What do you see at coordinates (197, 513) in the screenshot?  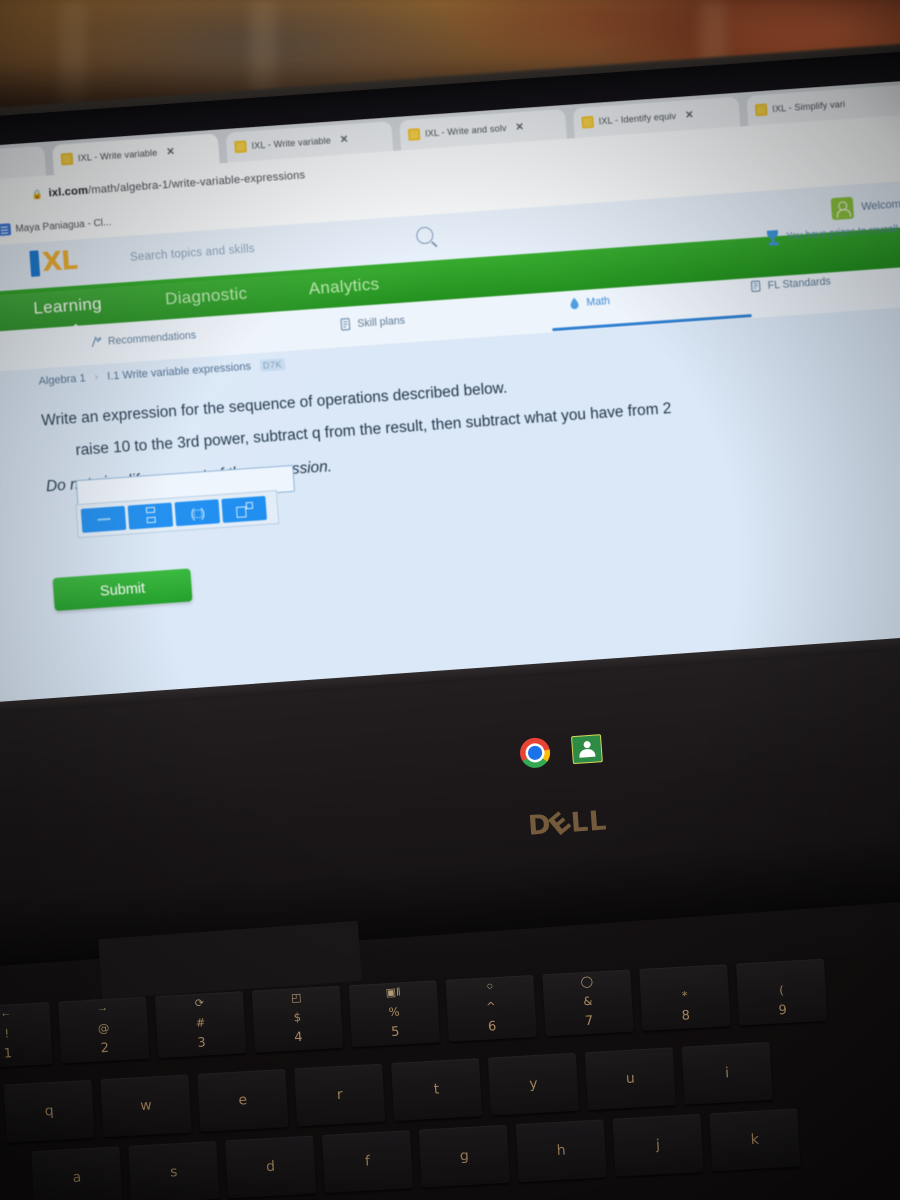 I see `parentheses-key: (□)` at bounding box center [197, 513].